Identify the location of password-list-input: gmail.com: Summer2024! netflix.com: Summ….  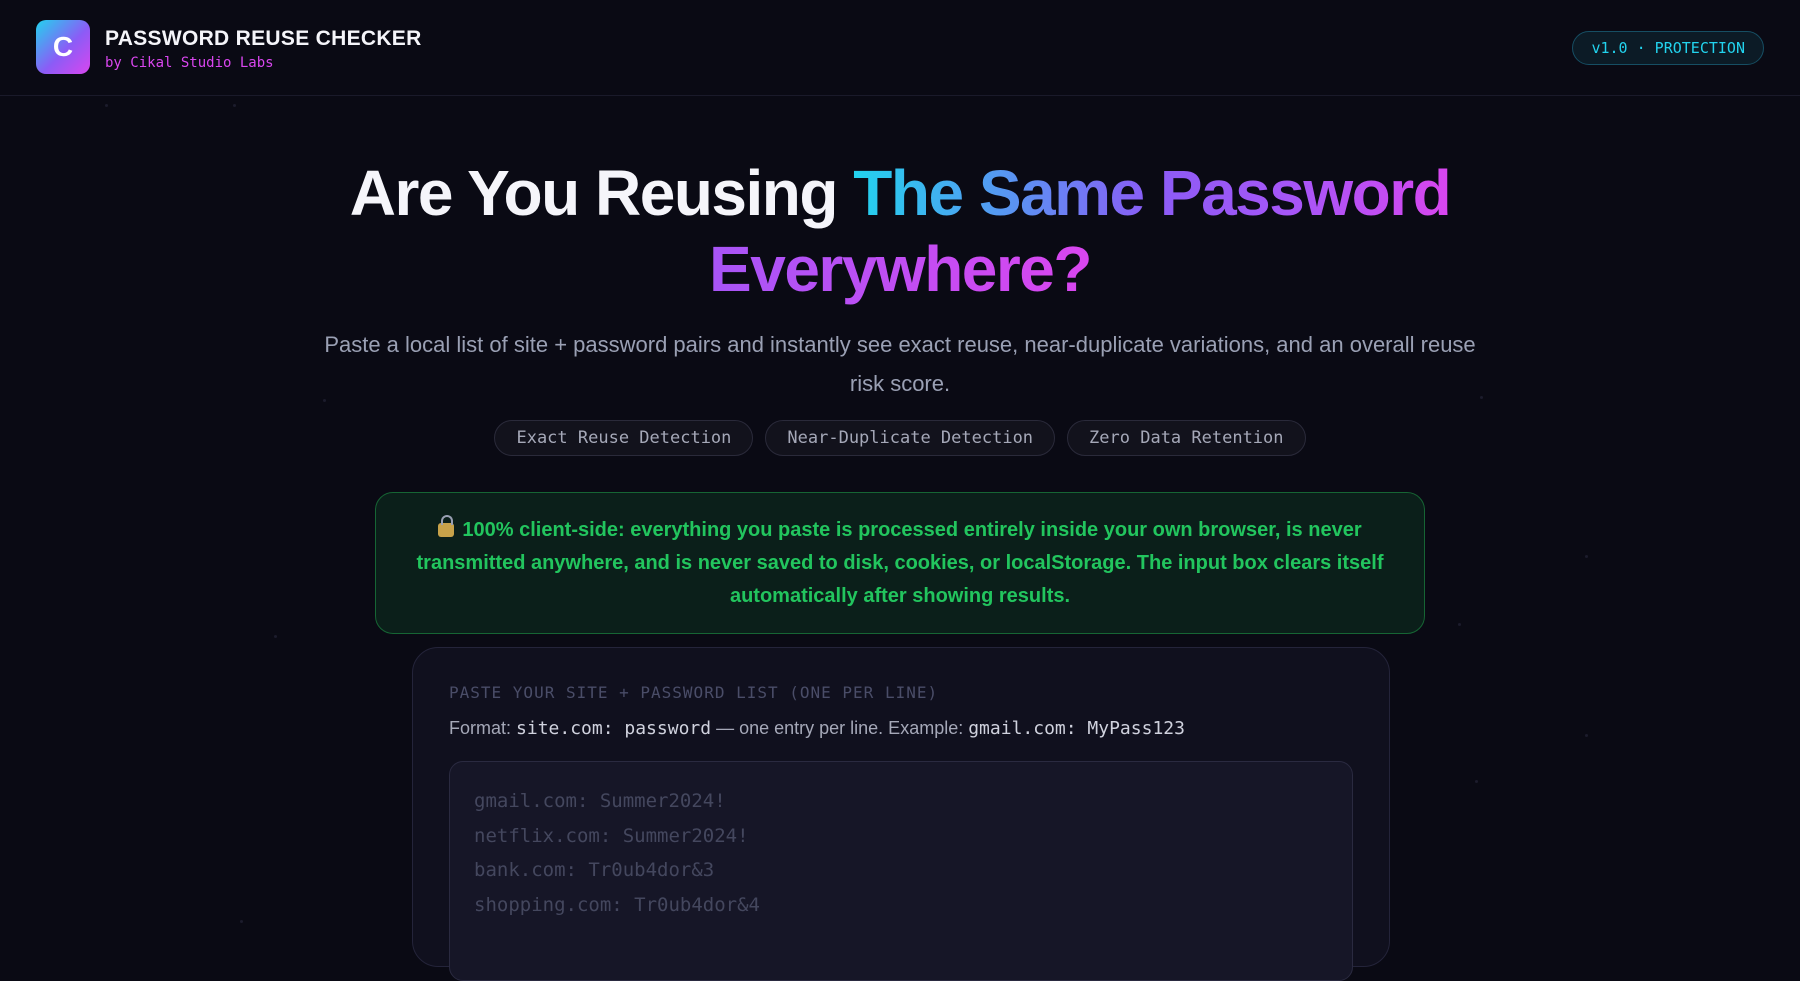
(901, 871).